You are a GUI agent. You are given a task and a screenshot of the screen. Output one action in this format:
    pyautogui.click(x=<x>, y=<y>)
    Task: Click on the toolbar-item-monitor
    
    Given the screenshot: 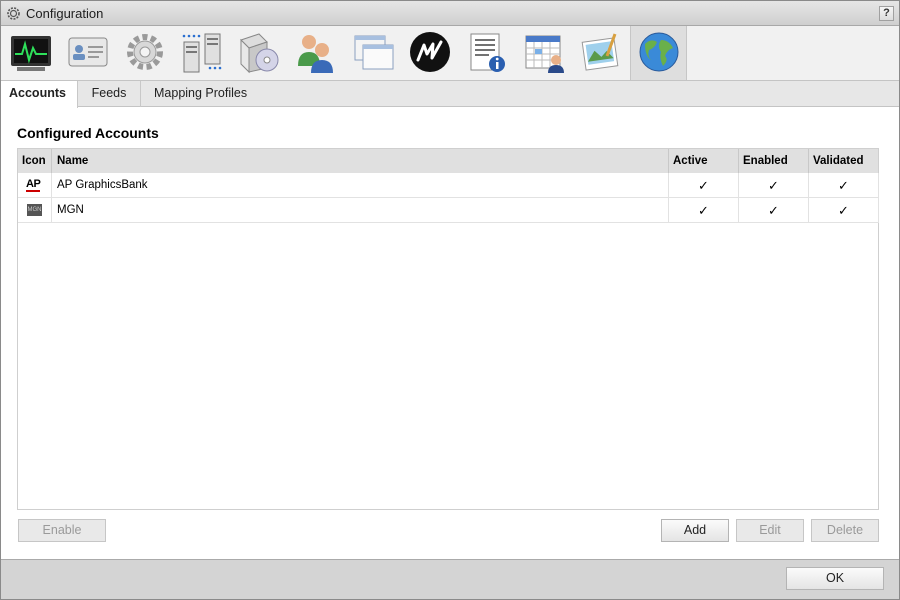 What is the action you would take?
    pyautogui.click(x=31, y=53)
    